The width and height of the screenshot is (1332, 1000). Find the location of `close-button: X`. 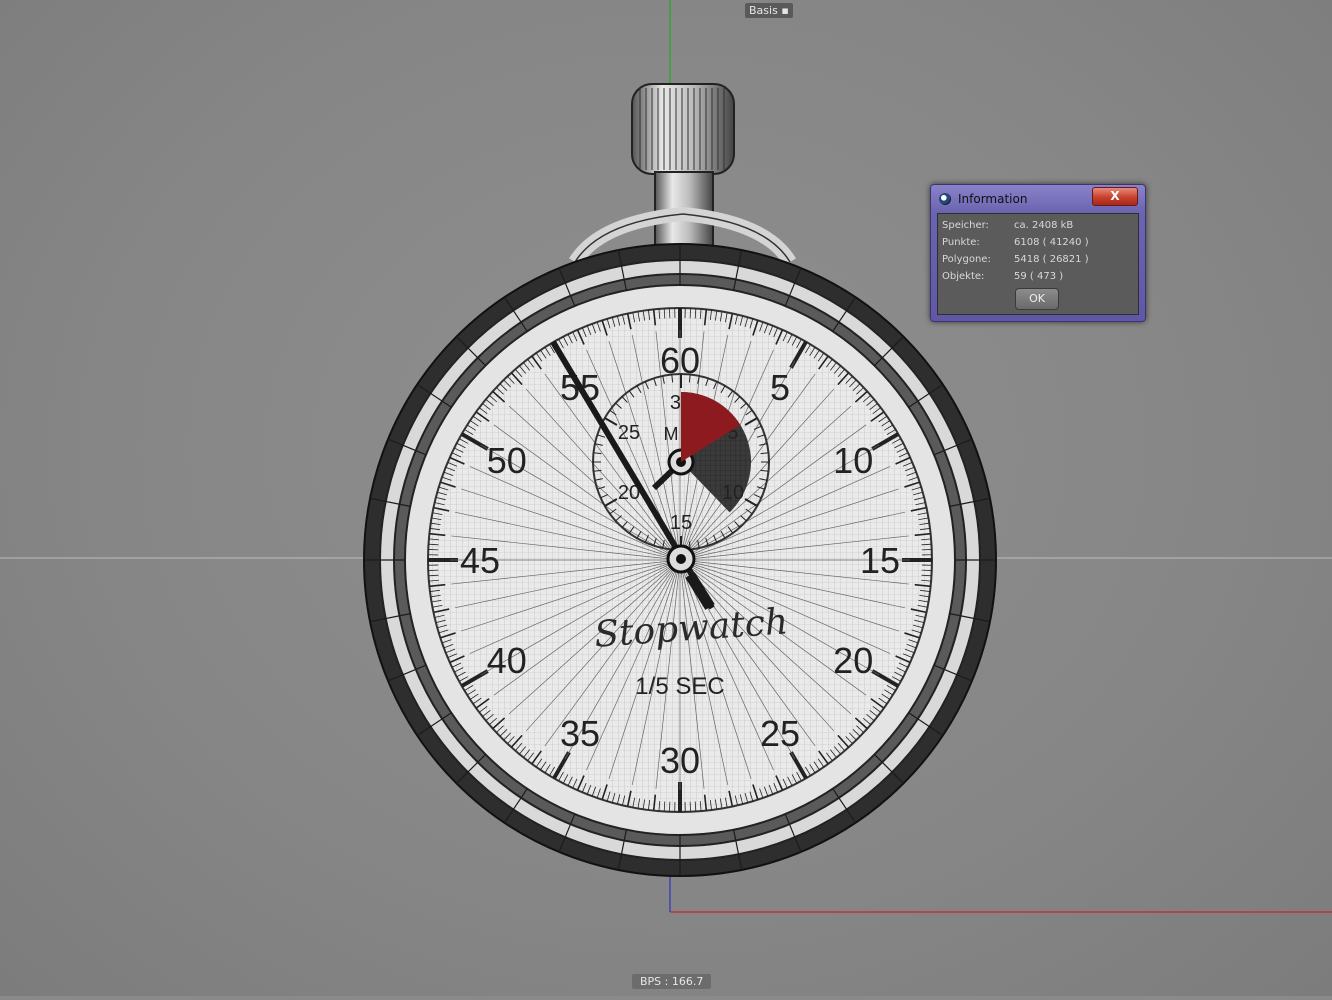

close-button: X is located at coordinates (1115, 196).